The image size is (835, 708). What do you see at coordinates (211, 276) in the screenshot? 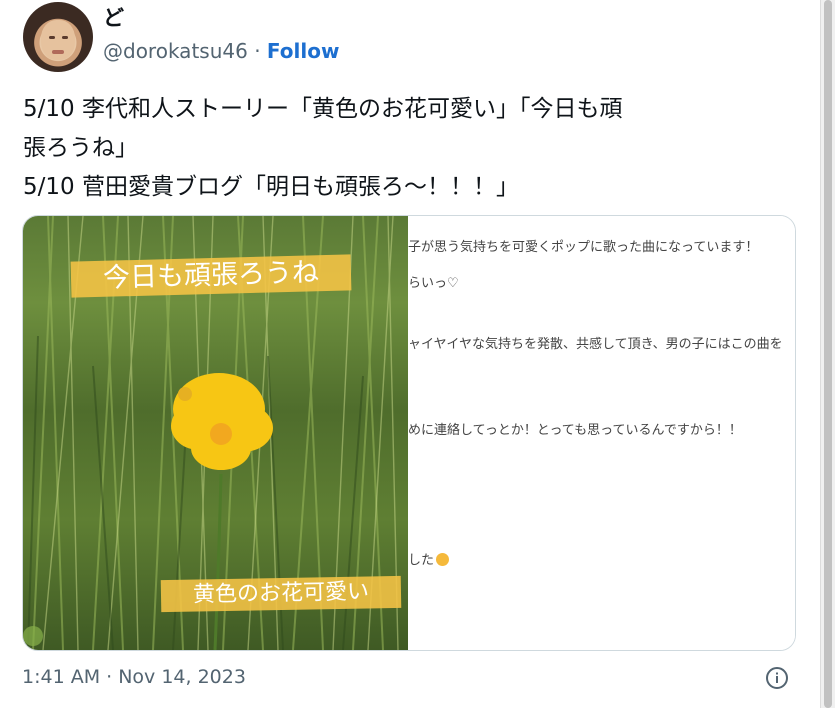
I see `photo-caption-top: 今日も頑張ろうね` at bounding box center [211, 276].